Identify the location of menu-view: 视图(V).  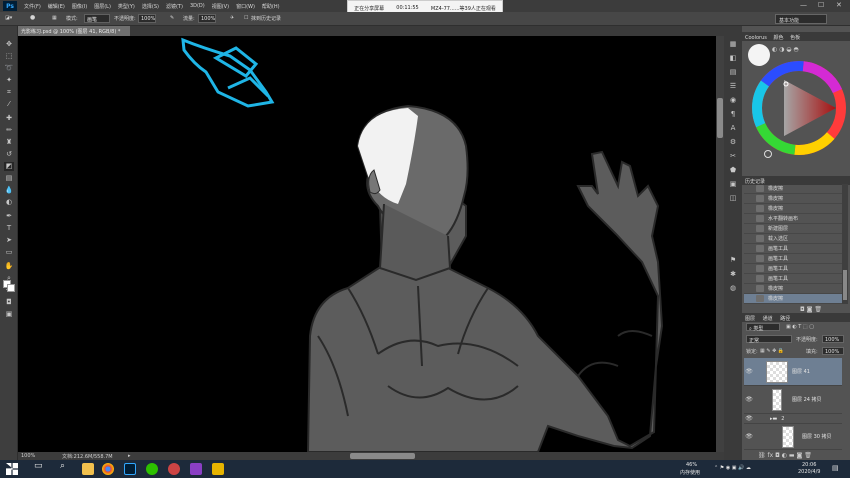
(220, 6).